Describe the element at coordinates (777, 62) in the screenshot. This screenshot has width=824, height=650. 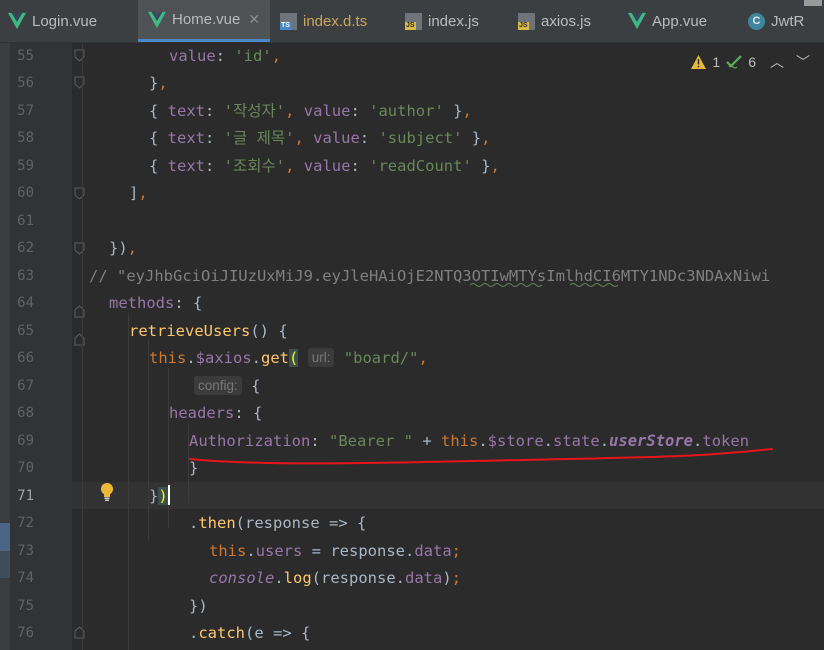
I see `chevron-up-icon: ︿` at that location.